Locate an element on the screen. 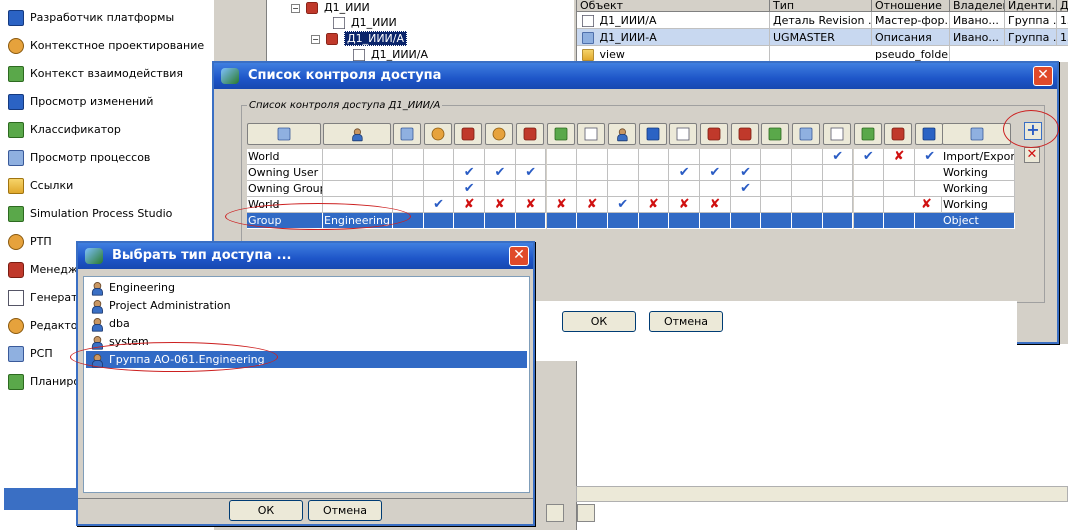 This screenshot has height=530, width=1068. nav-item-interaction-context: Контекст взаимодействия is located at coordinates (95, 74).